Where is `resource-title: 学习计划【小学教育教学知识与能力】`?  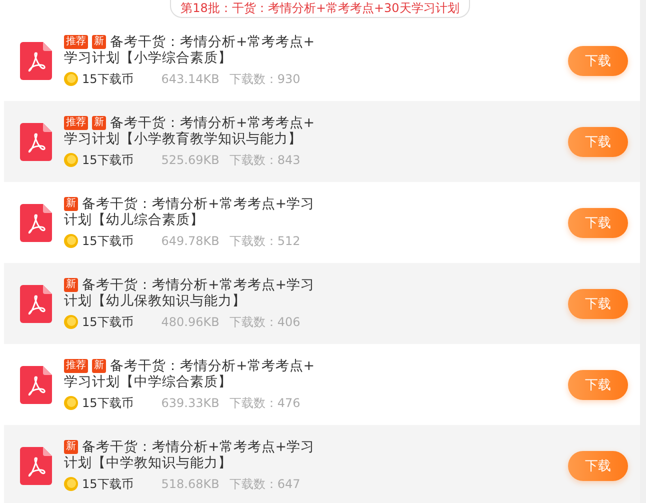 resource-title: 学习计划【小学教育教学知识与能力】 is located at coordinates (183, 138).